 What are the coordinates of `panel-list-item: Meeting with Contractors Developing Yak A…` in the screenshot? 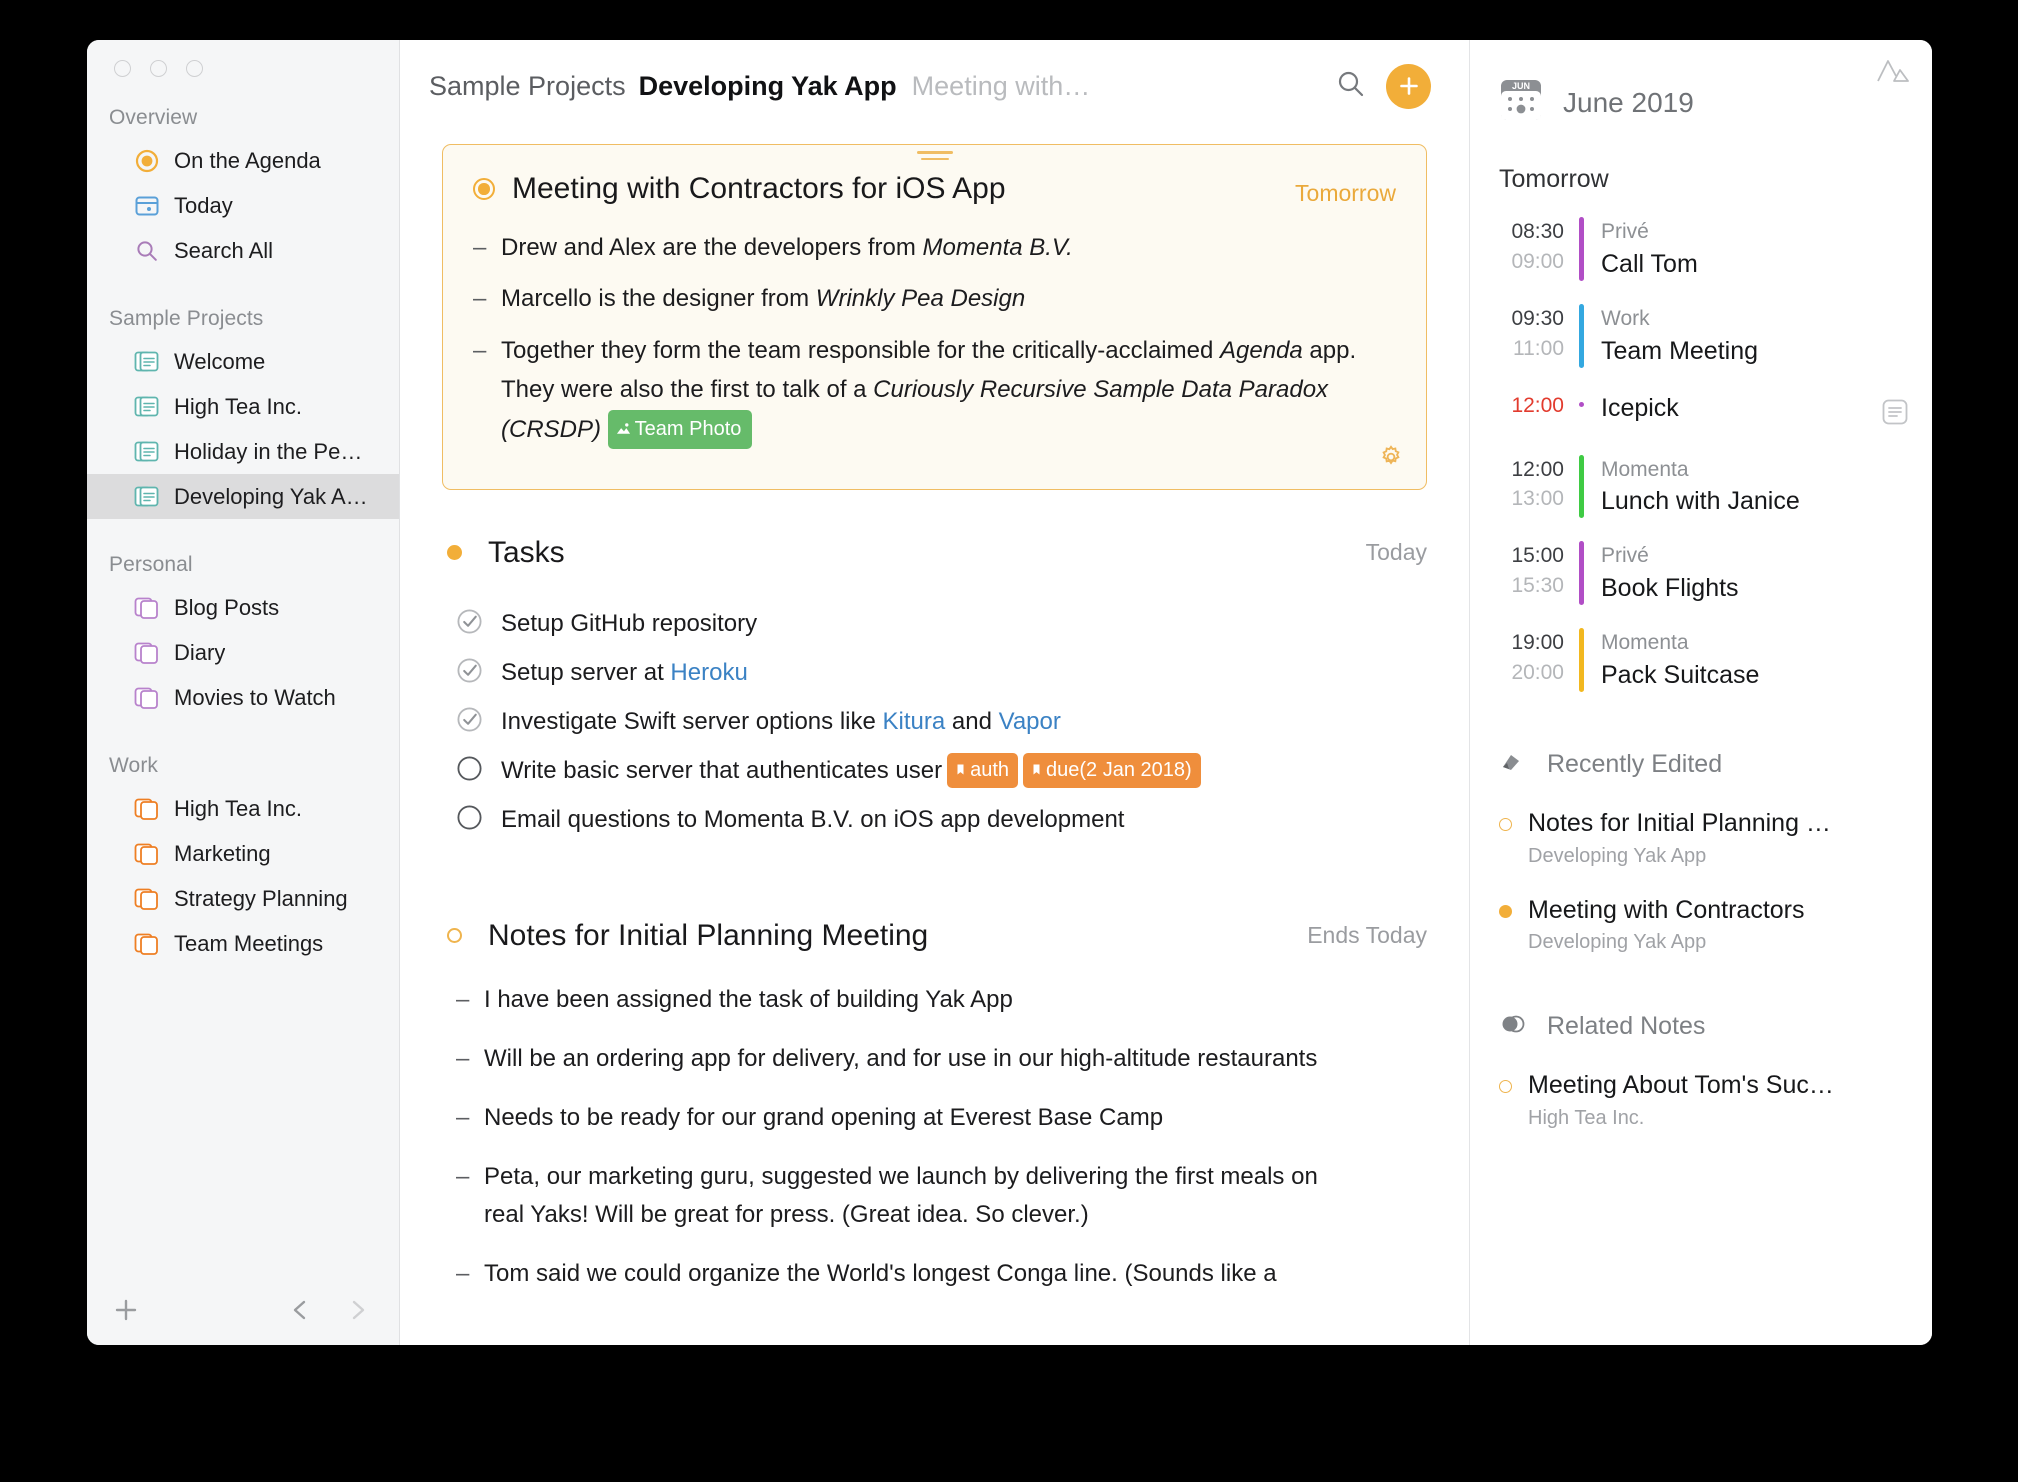 It's located at (1701, 924).